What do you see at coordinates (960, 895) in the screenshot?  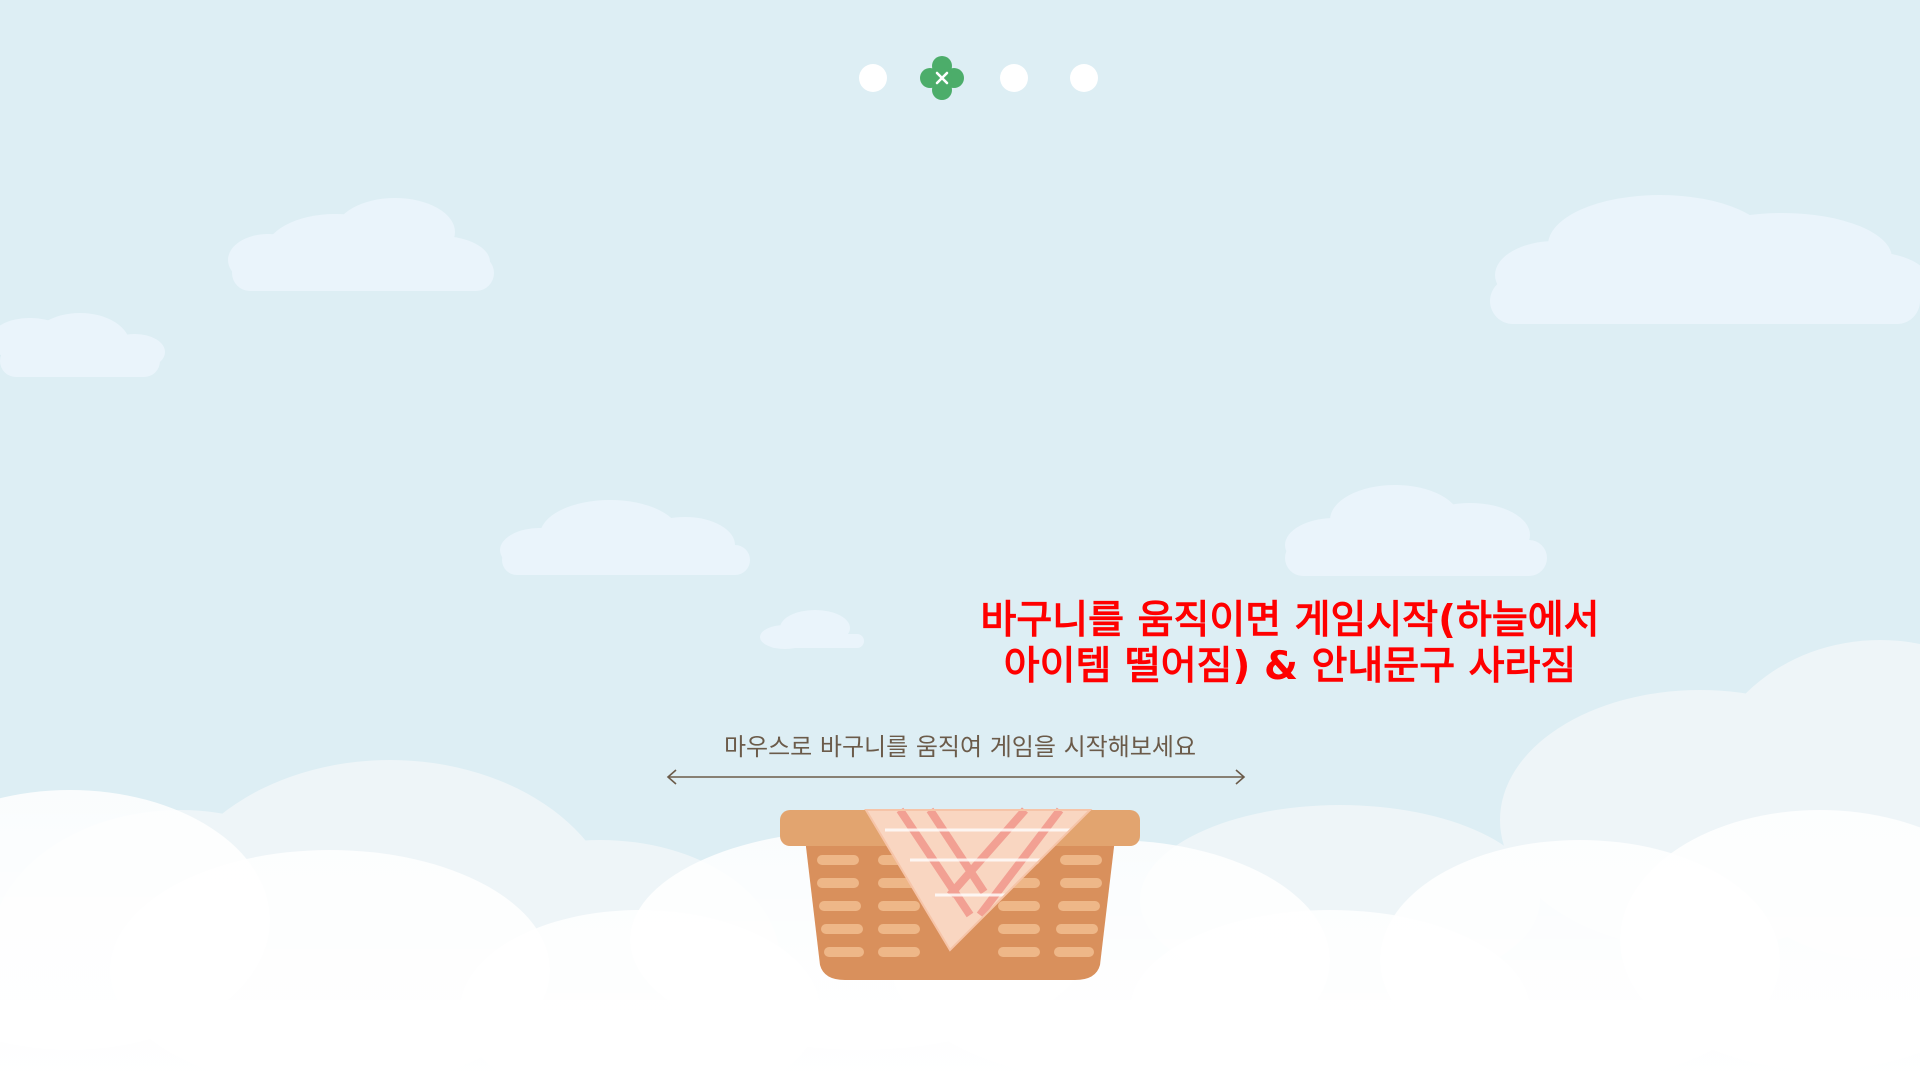 I see `player-basket` at bounding box center [960, 895].